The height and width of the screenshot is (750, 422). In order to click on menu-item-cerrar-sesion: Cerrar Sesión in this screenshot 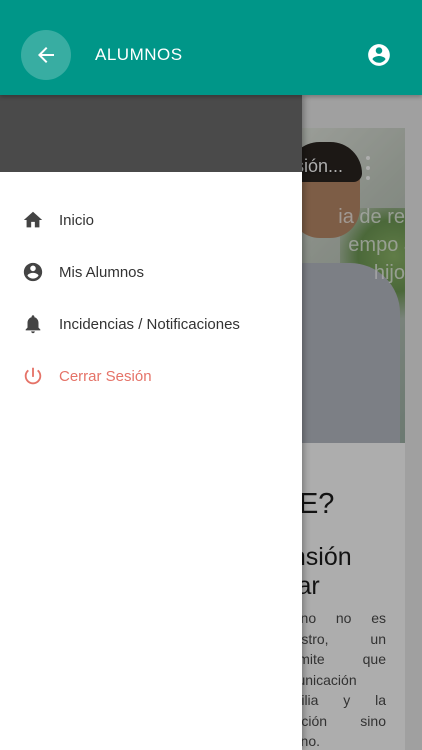, I will do `click(151, 376)`.